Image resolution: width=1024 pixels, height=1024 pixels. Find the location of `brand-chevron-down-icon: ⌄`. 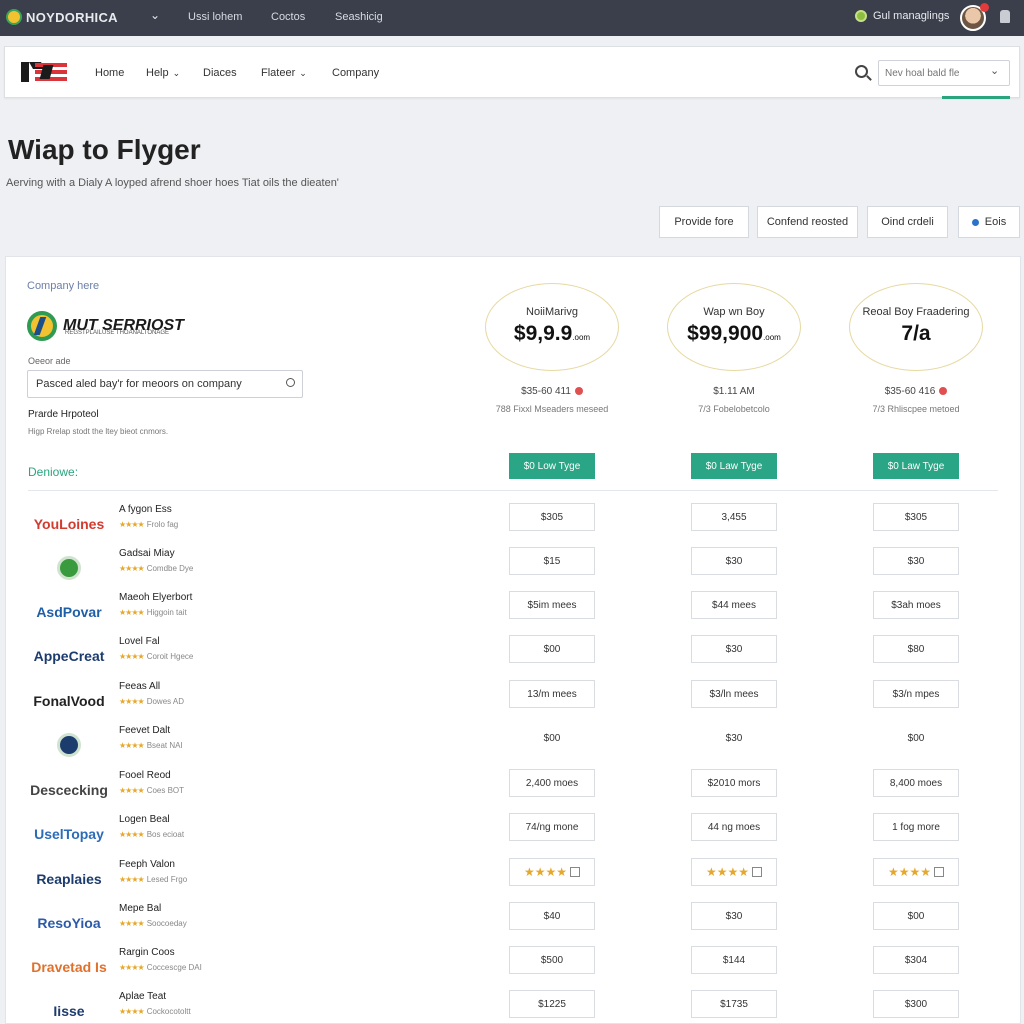

brand-chevron-down-icon: ⌄ is located at coordinates (155, 15).